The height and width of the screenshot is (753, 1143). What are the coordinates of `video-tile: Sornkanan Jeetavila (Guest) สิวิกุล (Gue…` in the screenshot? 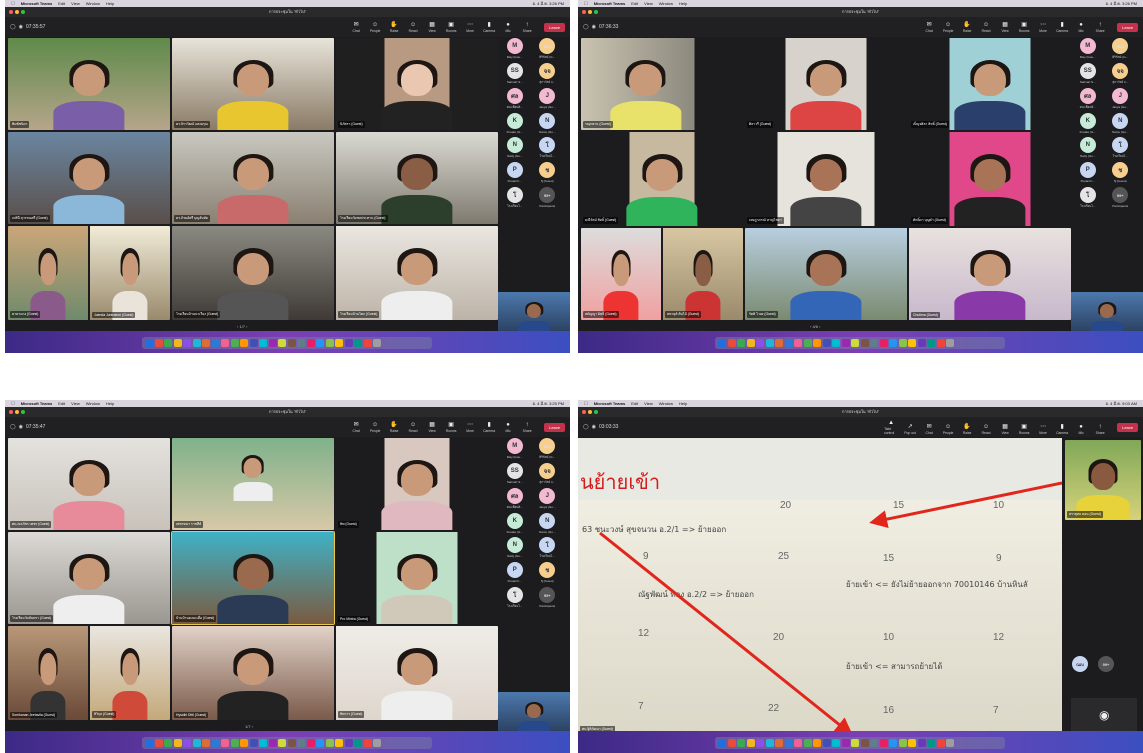 It's located at (89, 673).